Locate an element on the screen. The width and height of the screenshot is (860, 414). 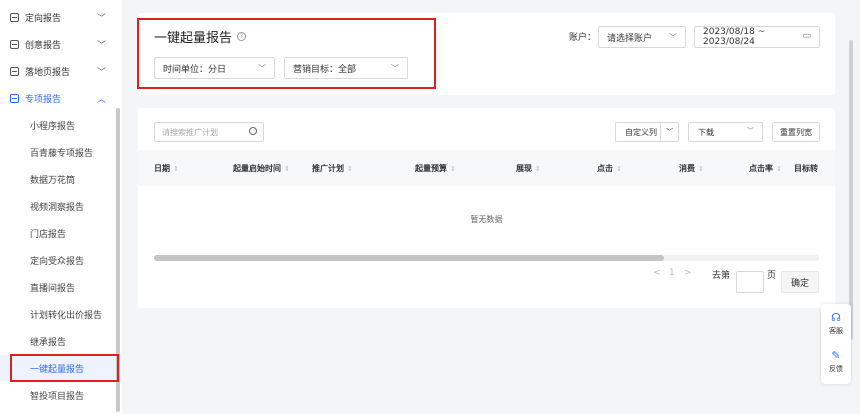
sidebar-item-label: 计划转化出价报告 is located at coordinates (66, 315).